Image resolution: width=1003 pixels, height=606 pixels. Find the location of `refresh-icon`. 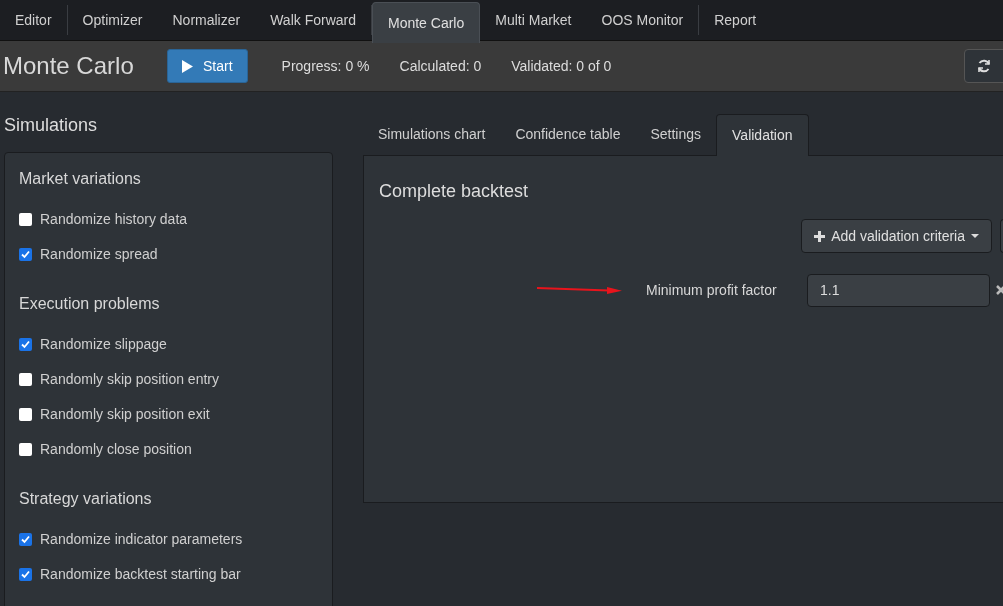

refresh-icon is located at coordinates (984, 66).